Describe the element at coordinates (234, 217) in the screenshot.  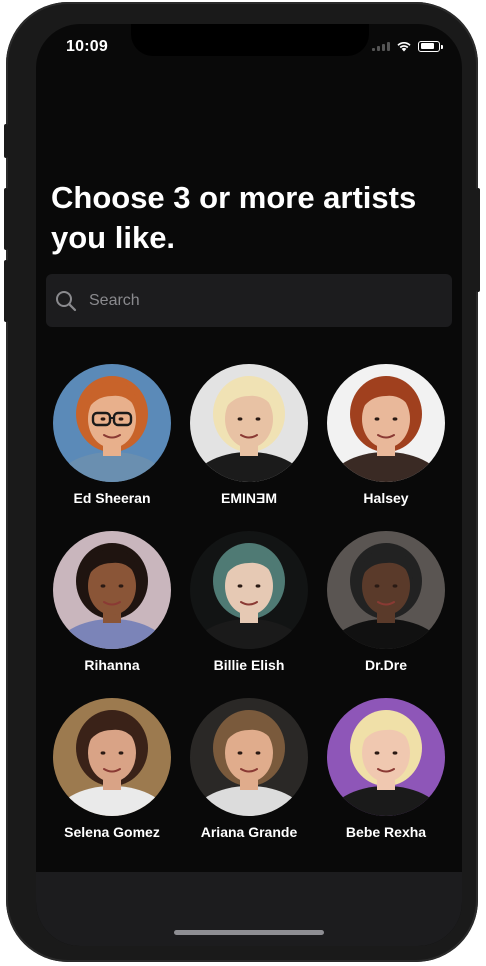
I see `page-title: Choose 3 or more artists you like.` at that location.